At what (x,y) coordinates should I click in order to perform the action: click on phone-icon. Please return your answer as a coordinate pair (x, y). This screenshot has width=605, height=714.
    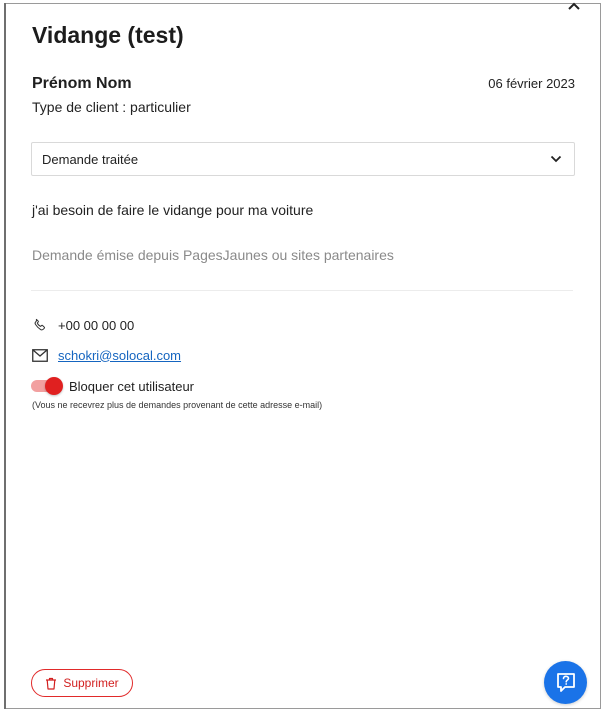
    Looking at the image, I should click on (40, 325).